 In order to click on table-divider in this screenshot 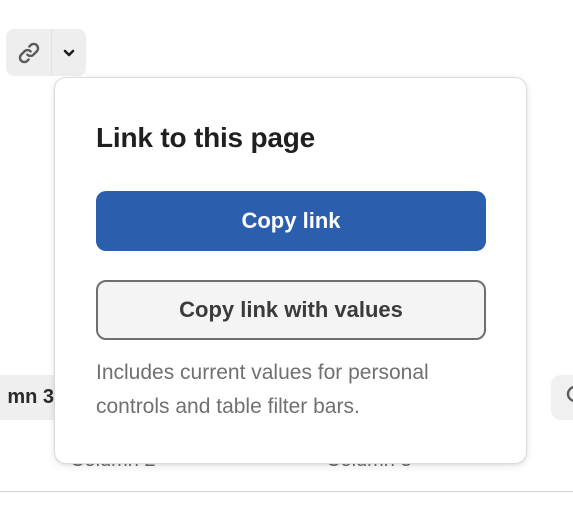, I will do `click(286, 491)`.